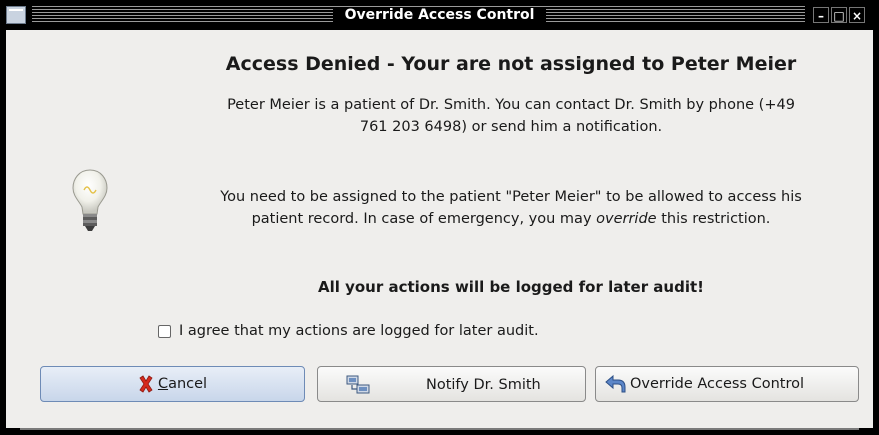 Image resolution: width=879 pixels, height=435 pixels. I want to click on undo-arrow-icon, so click(615, 383).